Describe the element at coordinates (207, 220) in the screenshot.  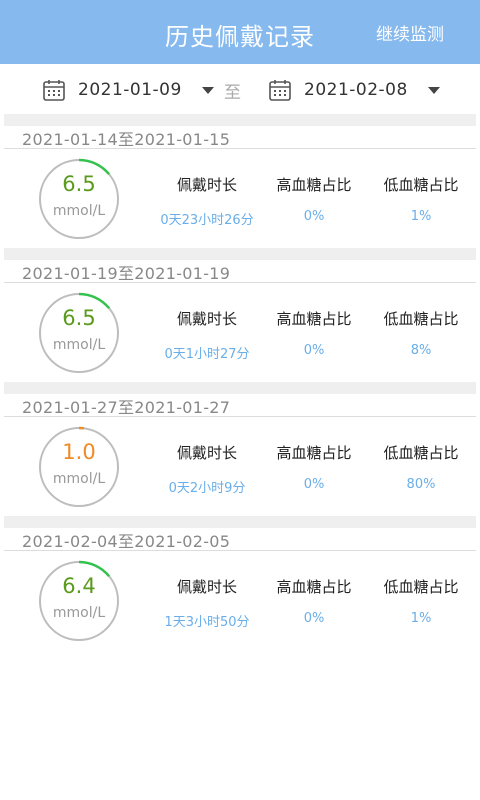
I see `duration-value: 0天23小时26分` at that location.